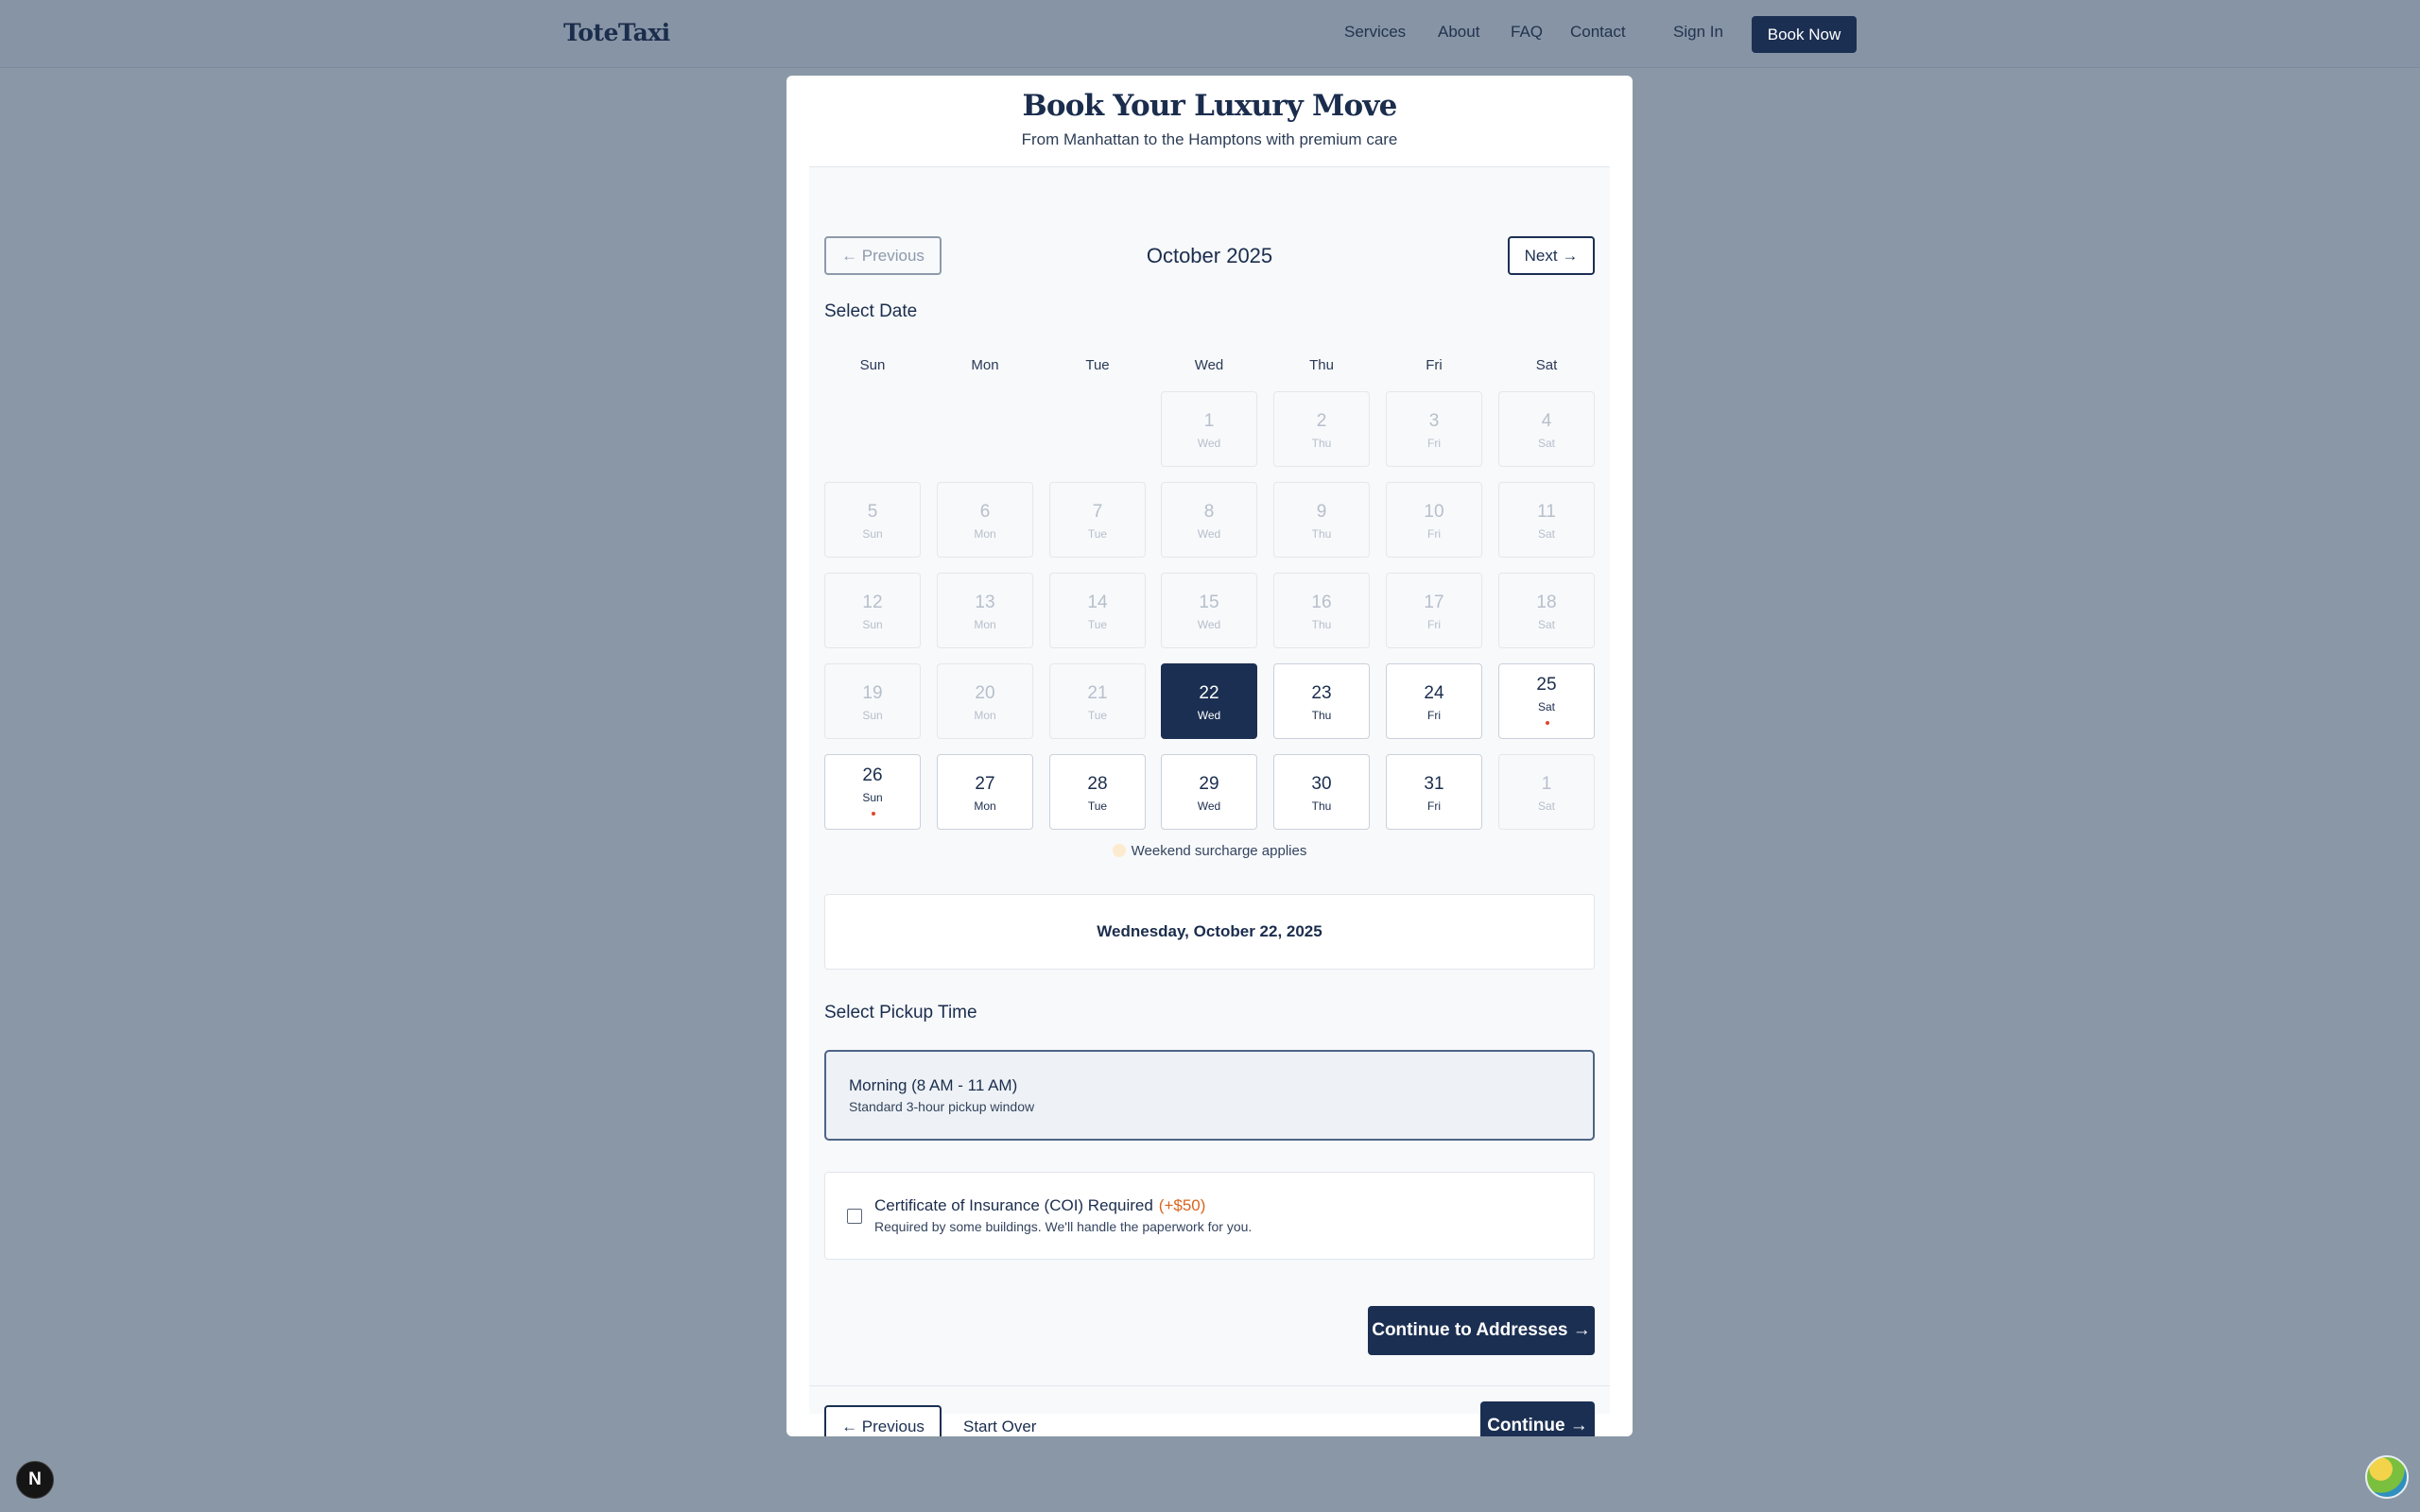 This screenshot has height=1512, width=2420. I want to click on continue-button: Continue →, so click(1537, 1418).